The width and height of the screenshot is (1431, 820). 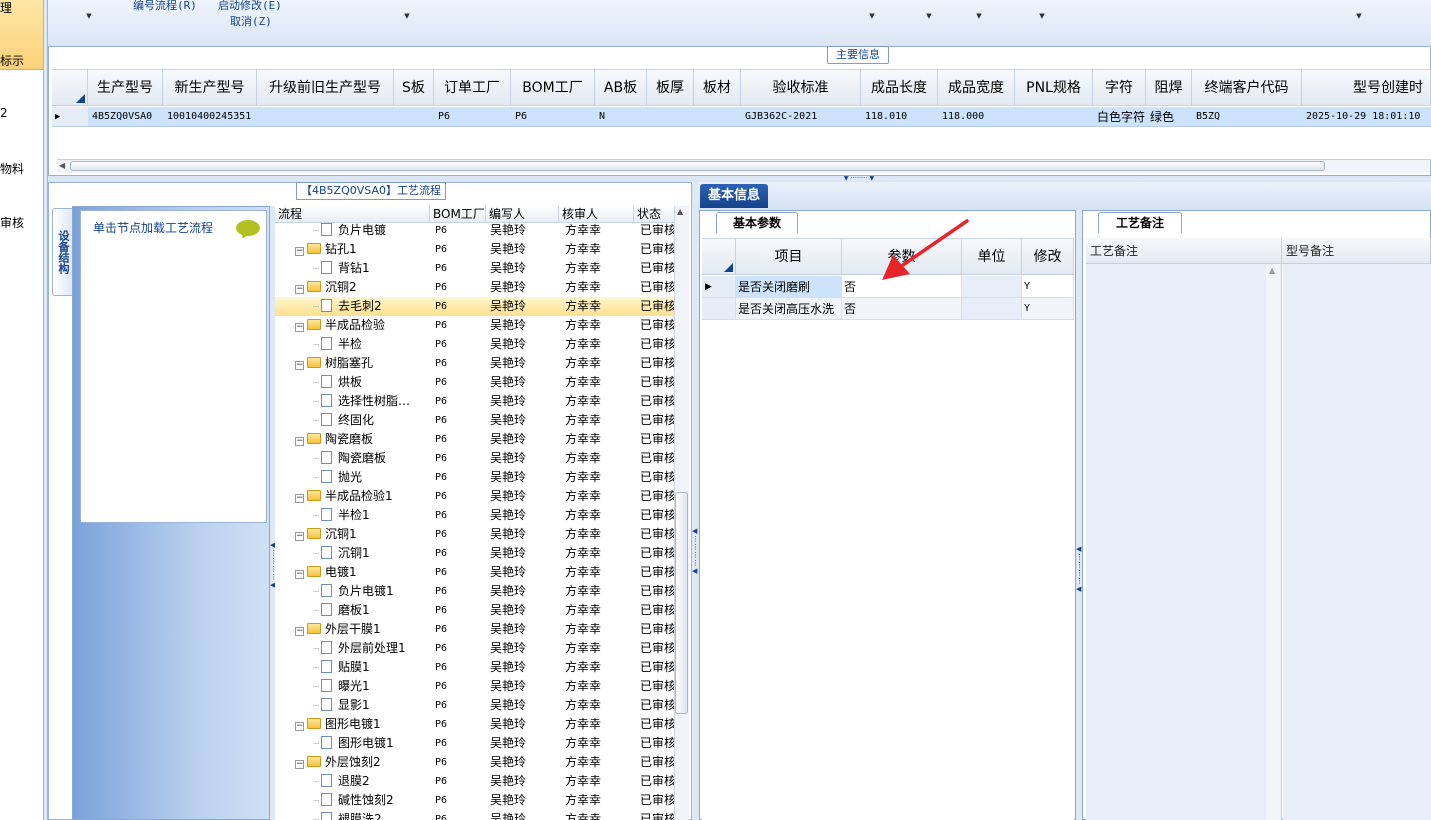 What do you see at coordinates (1169, 88) in the screenshot?
I see `col-header: 阻焊` at bounding box center [1169, 88].